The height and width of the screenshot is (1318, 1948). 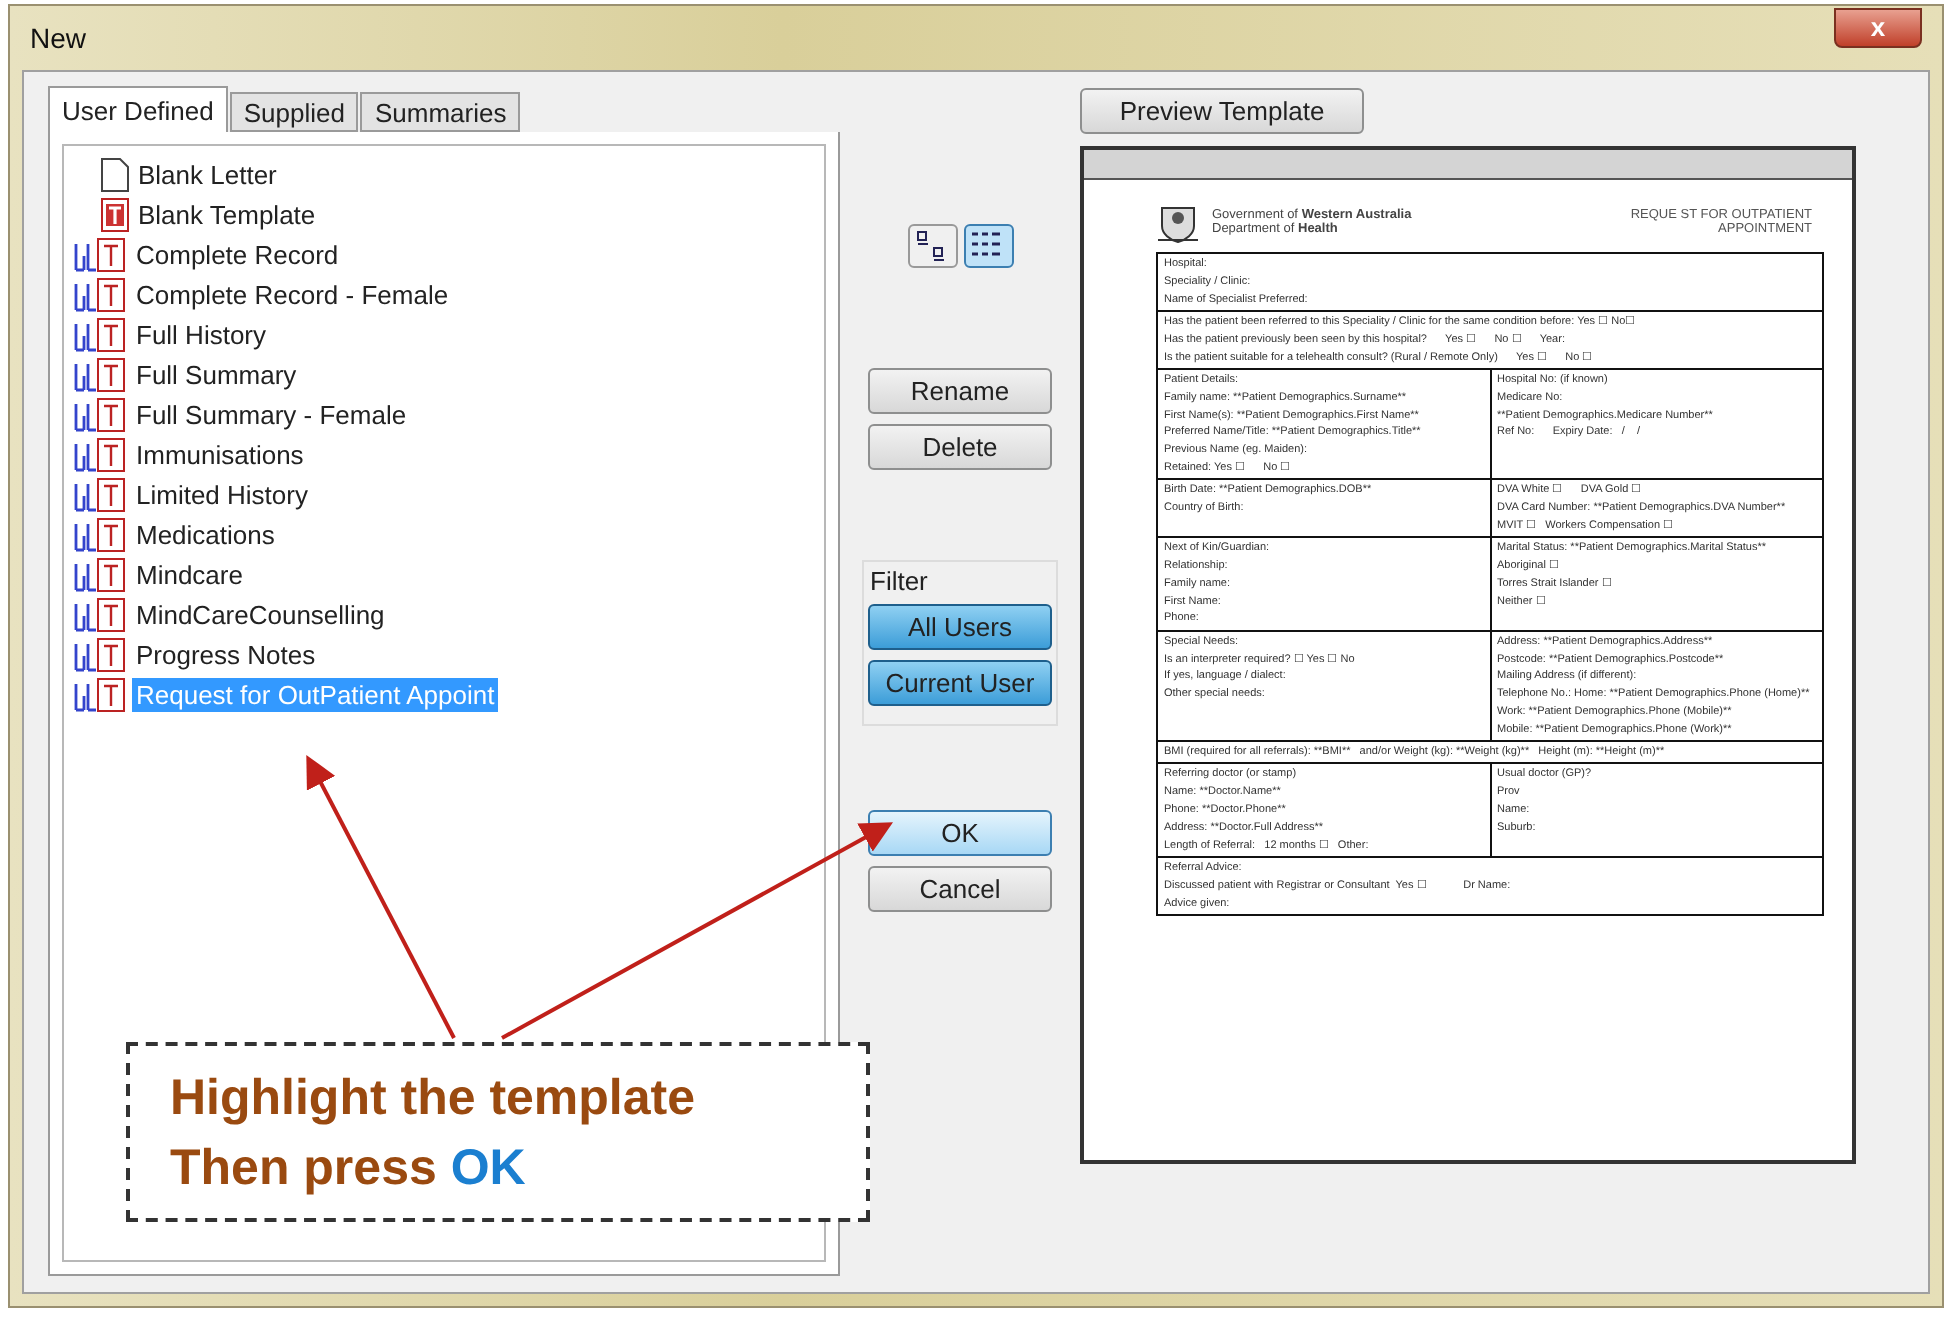 I want to click on callout-text: Highlight the template, so click(x=433, y=1099).